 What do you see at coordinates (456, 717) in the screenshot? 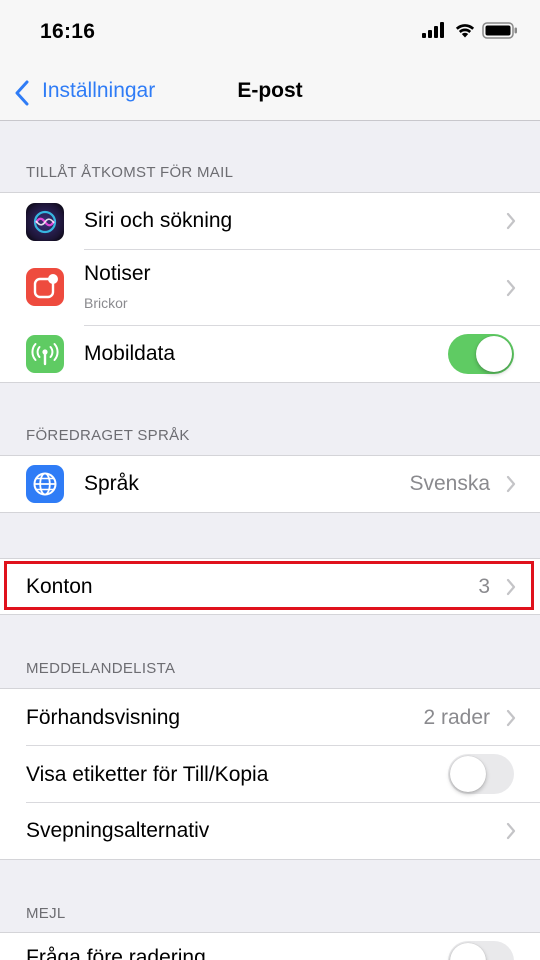
I see `preview-value: 2 rader` at bounding box center [456, 717].